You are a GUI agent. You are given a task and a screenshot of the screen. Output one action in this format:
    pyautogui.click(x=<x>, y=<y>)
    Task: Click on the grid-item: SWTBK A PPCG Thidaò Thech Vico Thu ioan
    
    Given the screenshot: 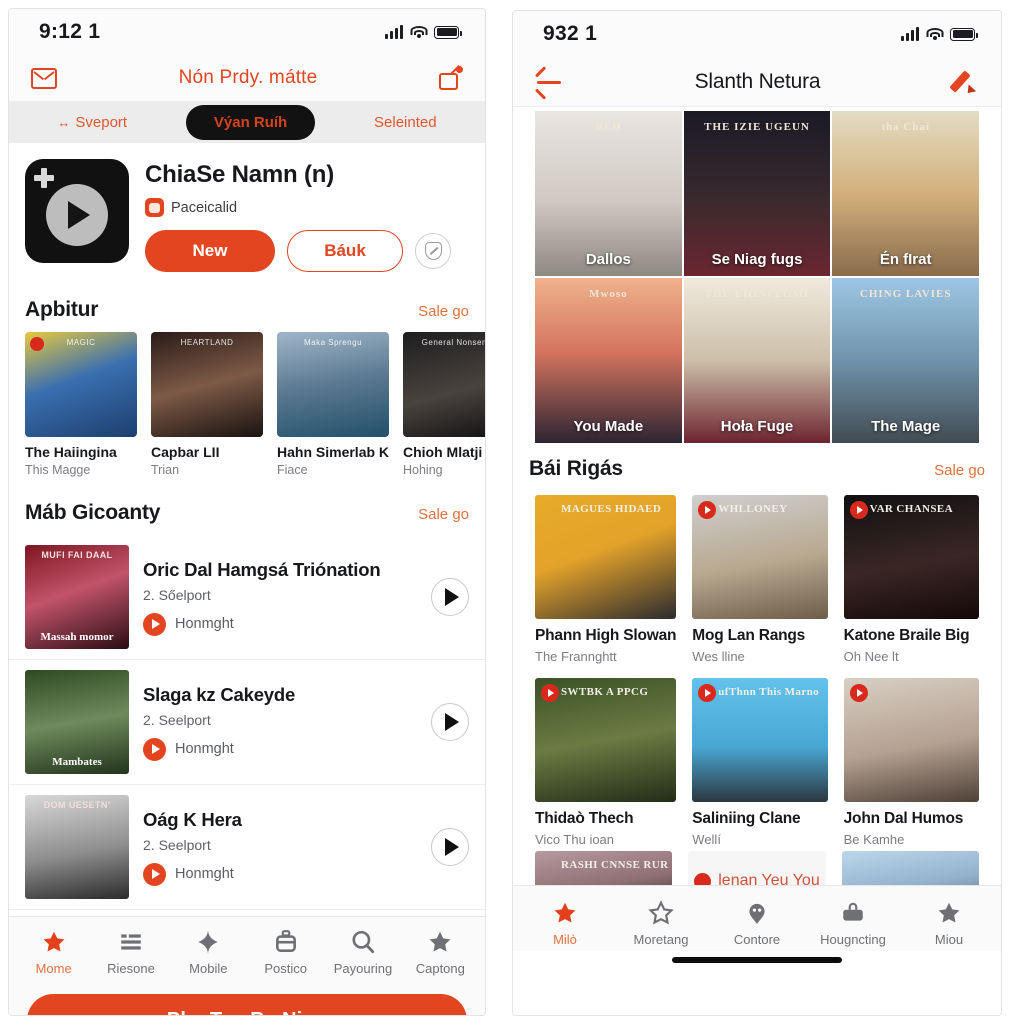 What is the action you would take?
    pyautogui.click(x=606, y=762)
    